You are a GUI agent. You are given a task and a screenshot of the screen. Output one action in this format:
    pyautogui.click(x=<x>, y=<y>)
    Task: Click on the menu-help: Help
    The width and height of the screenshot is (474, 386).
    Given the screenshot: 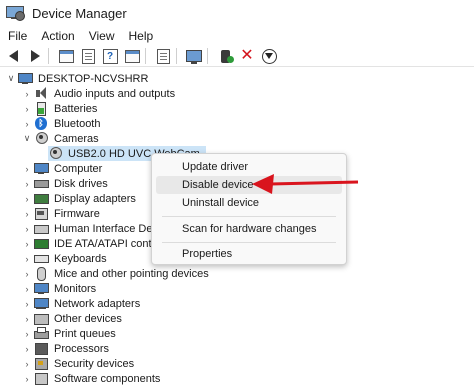 What is the action you would take?
    pyautogui.click(x=141, y=36)
    